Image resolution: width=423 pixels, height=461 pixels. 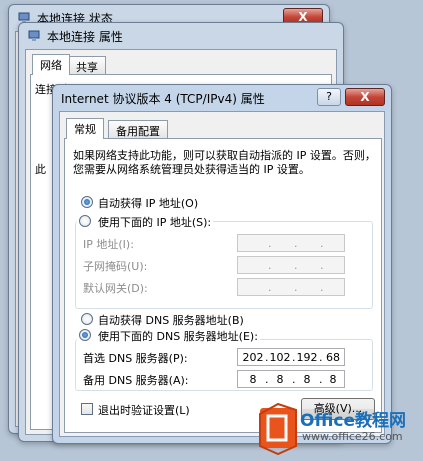 I want to click on partial-label: 此, so click(x=40, y=169).